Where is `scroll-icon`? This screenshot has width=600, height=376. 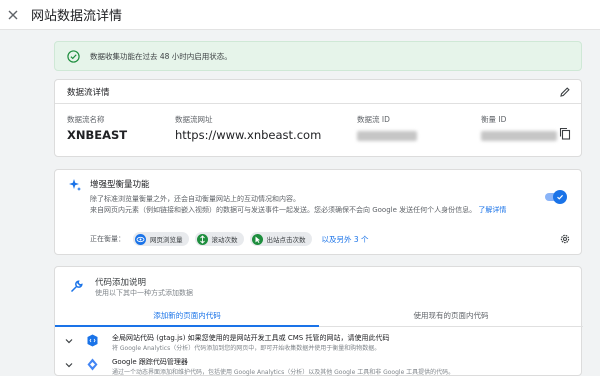 scroll-icon is located at coordinates (202, 239).